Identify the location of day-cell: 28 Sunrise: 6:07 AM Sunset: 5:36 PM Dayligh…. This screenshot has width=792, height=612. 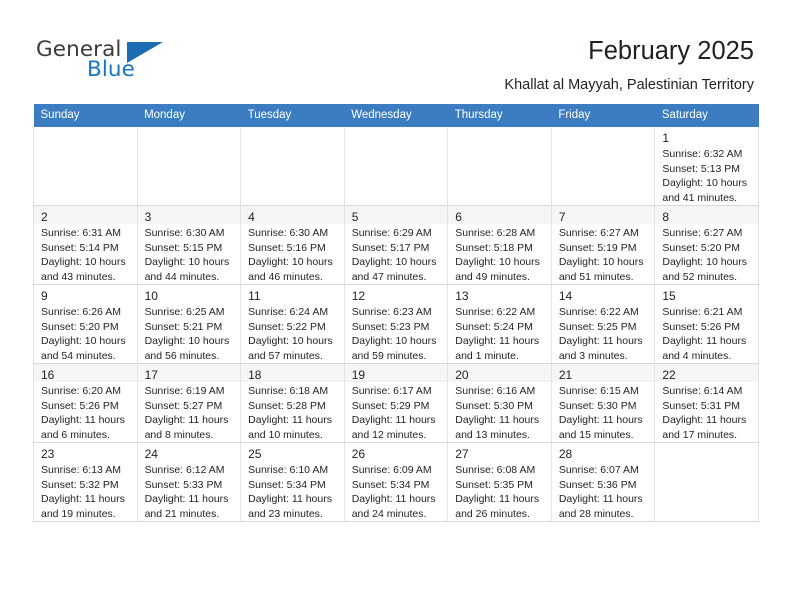
(603, 482).